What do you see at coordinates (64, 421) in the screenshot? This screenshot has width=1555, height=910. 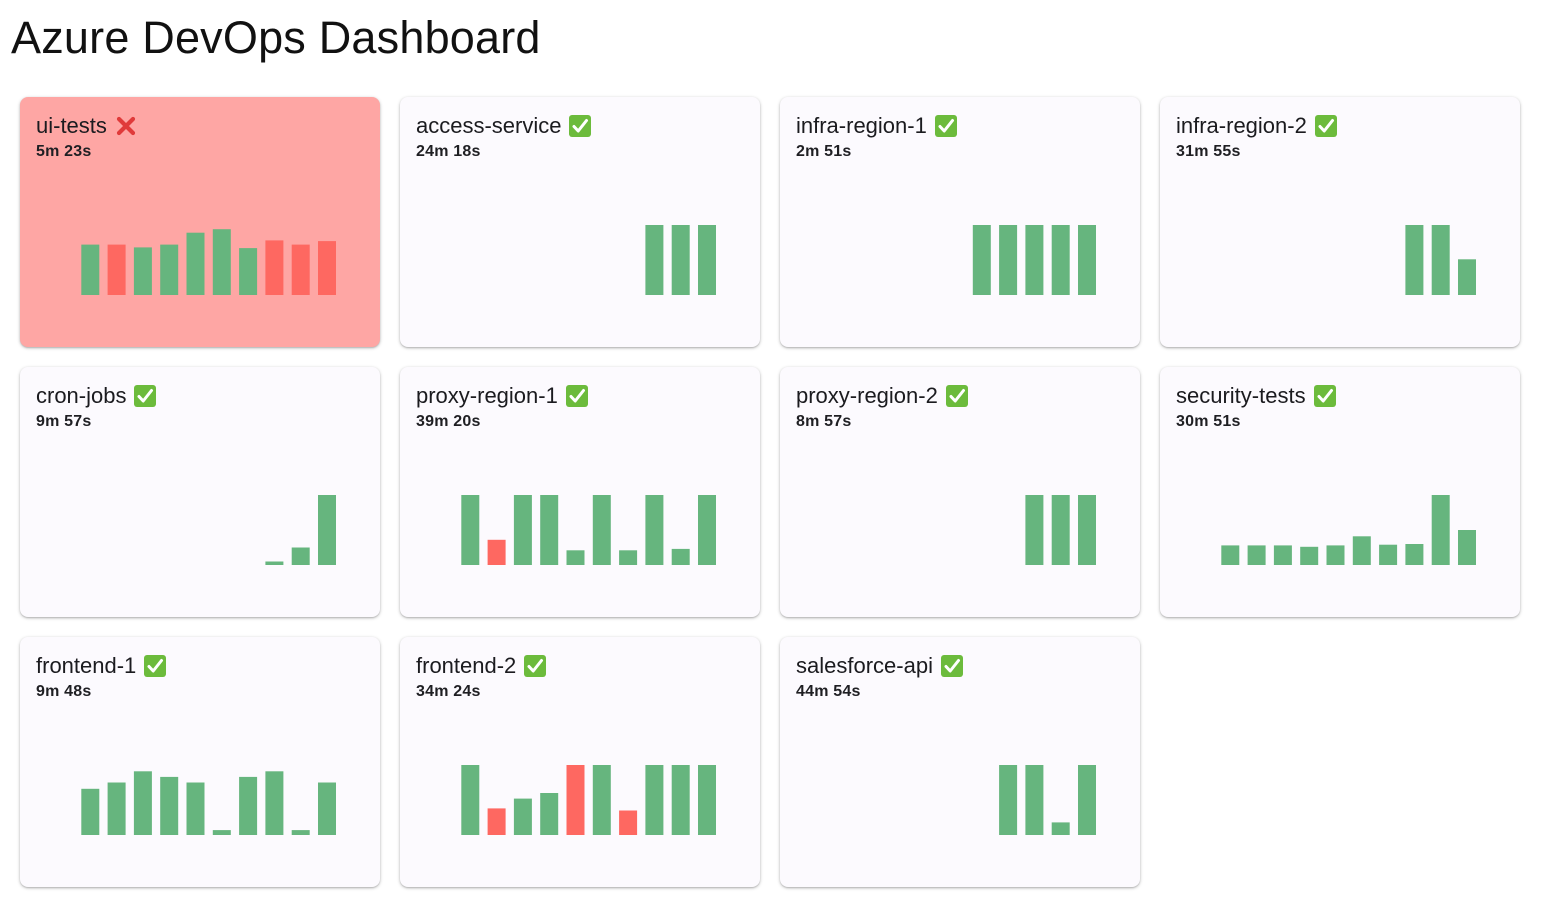 I see `pipeline-duration: 9m 57s` at bounding box center [64, 421].